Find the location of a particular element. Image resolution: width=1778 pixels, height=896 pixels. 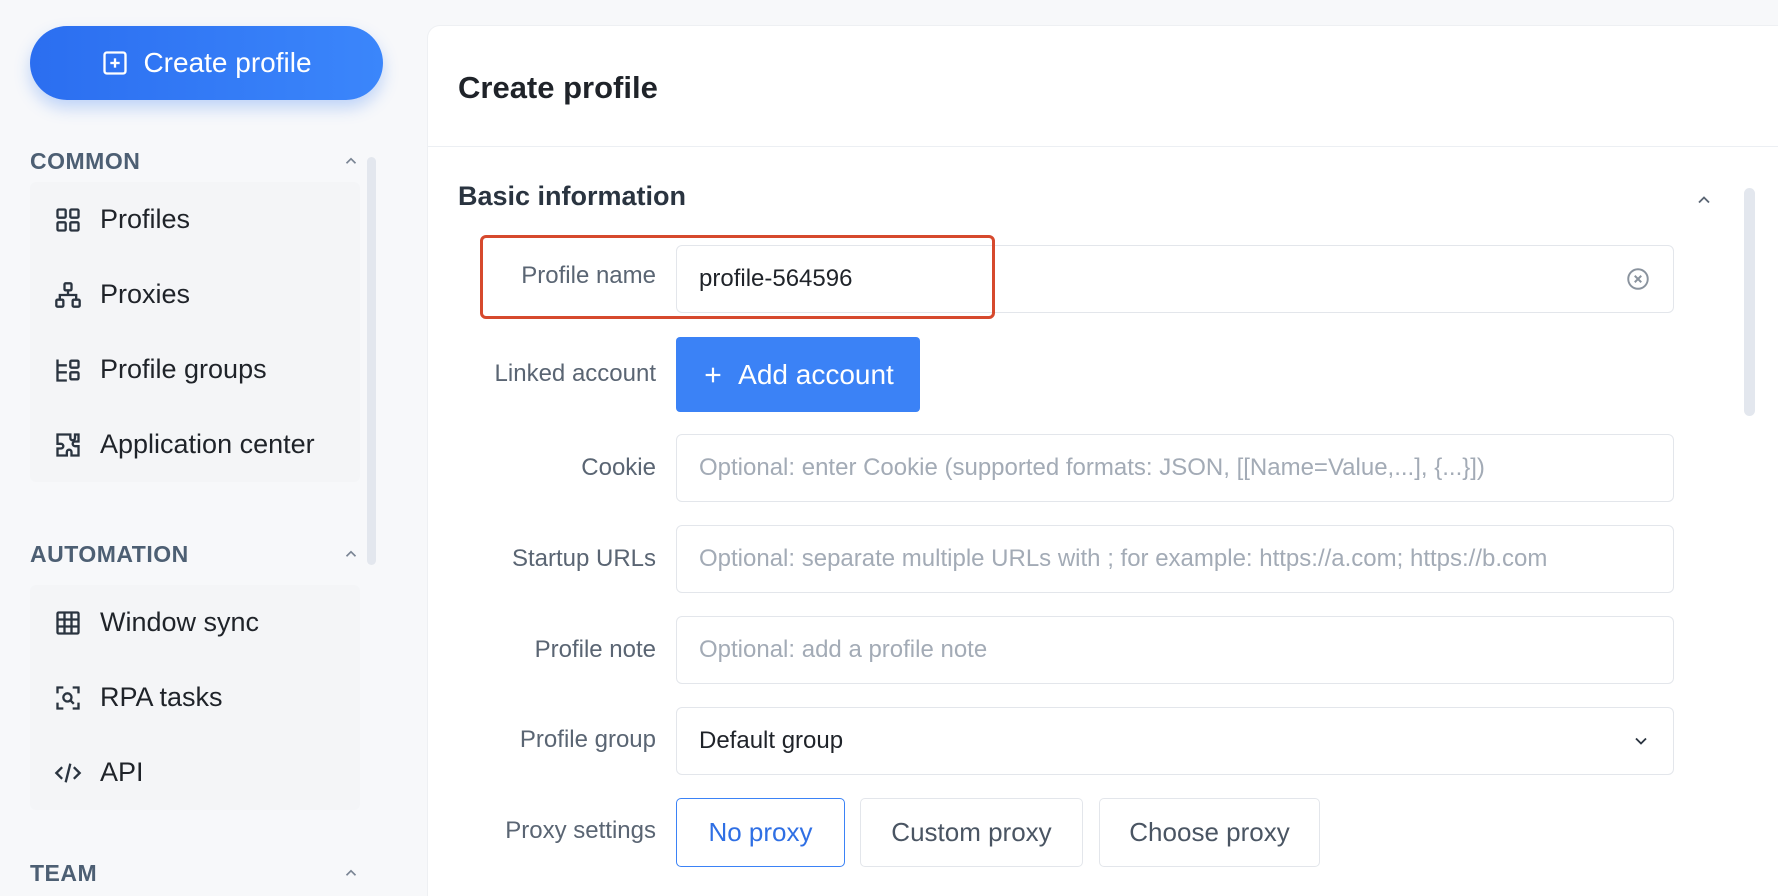

create-profile-button: Create profile is located at coordinates (206, 63).